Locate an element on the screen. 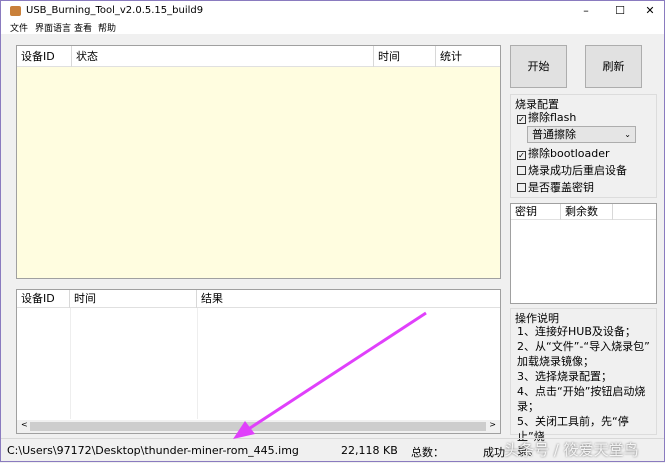  annotation-arrow is located at coordinates (330, 375).